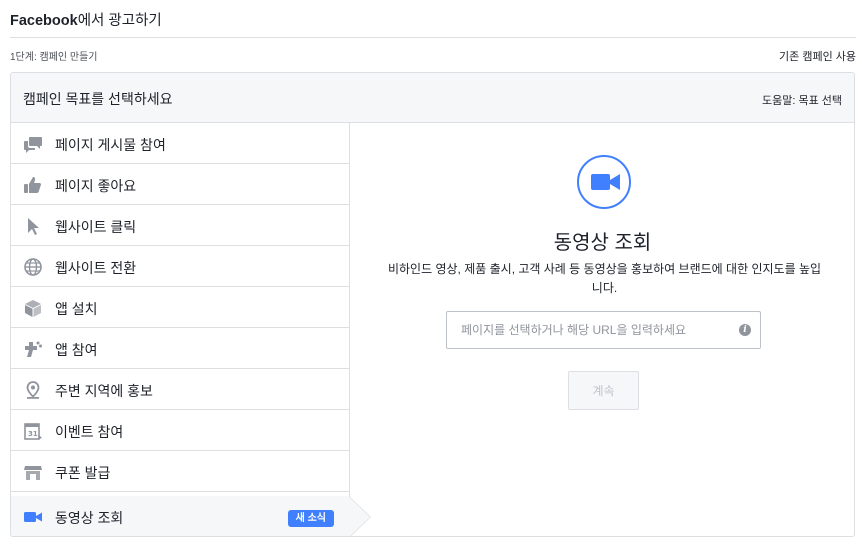  What do you see at coordinates (602, 243) in the screenshot?
I see `detail-title: 동영상 조회` at bounding box center [602, 243].